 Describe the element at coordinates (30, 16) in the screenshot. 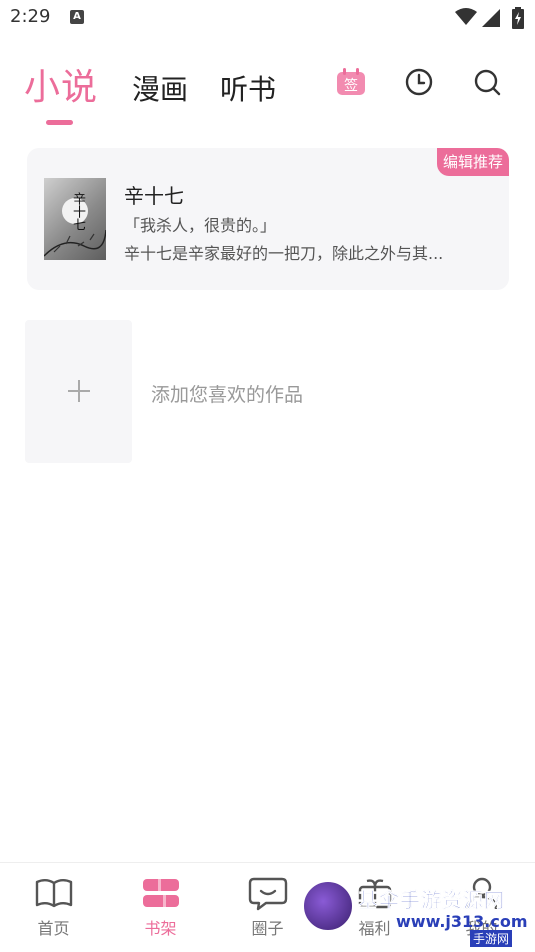

I see `status-time: 2:29` at that location.